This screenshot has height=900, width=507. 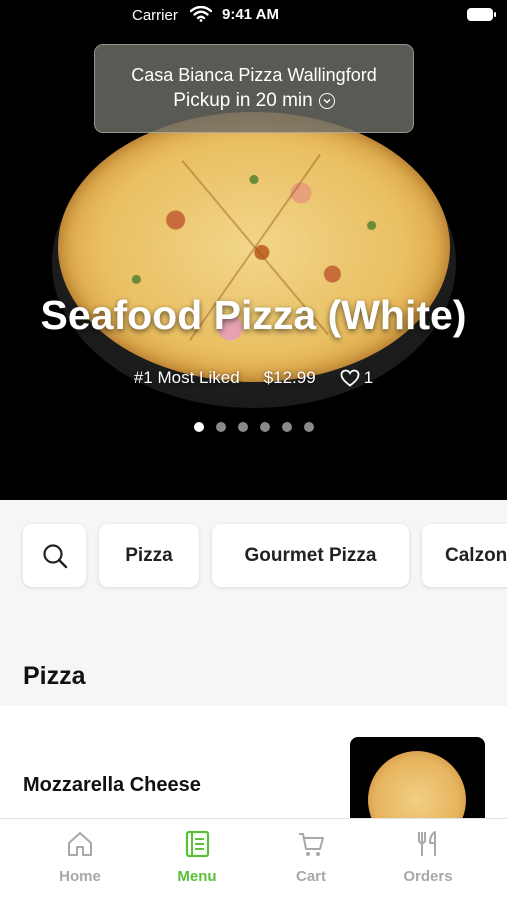 I want to click on category-tab-pizza: Pizza, so click(x=149, y=555).